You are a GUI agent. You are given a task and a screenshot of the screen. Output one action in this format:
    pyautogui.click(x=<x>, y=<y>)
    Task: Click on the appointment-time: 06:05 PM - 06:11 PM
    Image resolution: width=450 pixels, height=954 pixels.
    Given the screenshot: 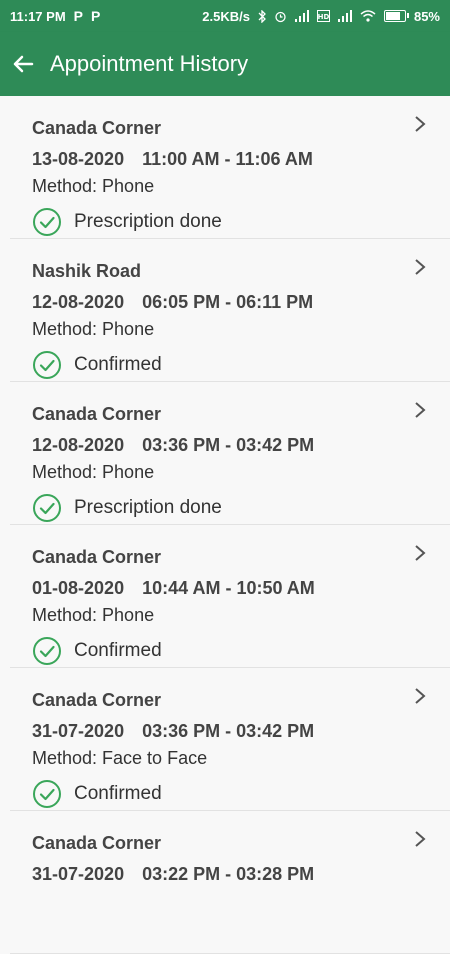 What is the action you would take?
    pyautogui.click(x=228, y=302)
    